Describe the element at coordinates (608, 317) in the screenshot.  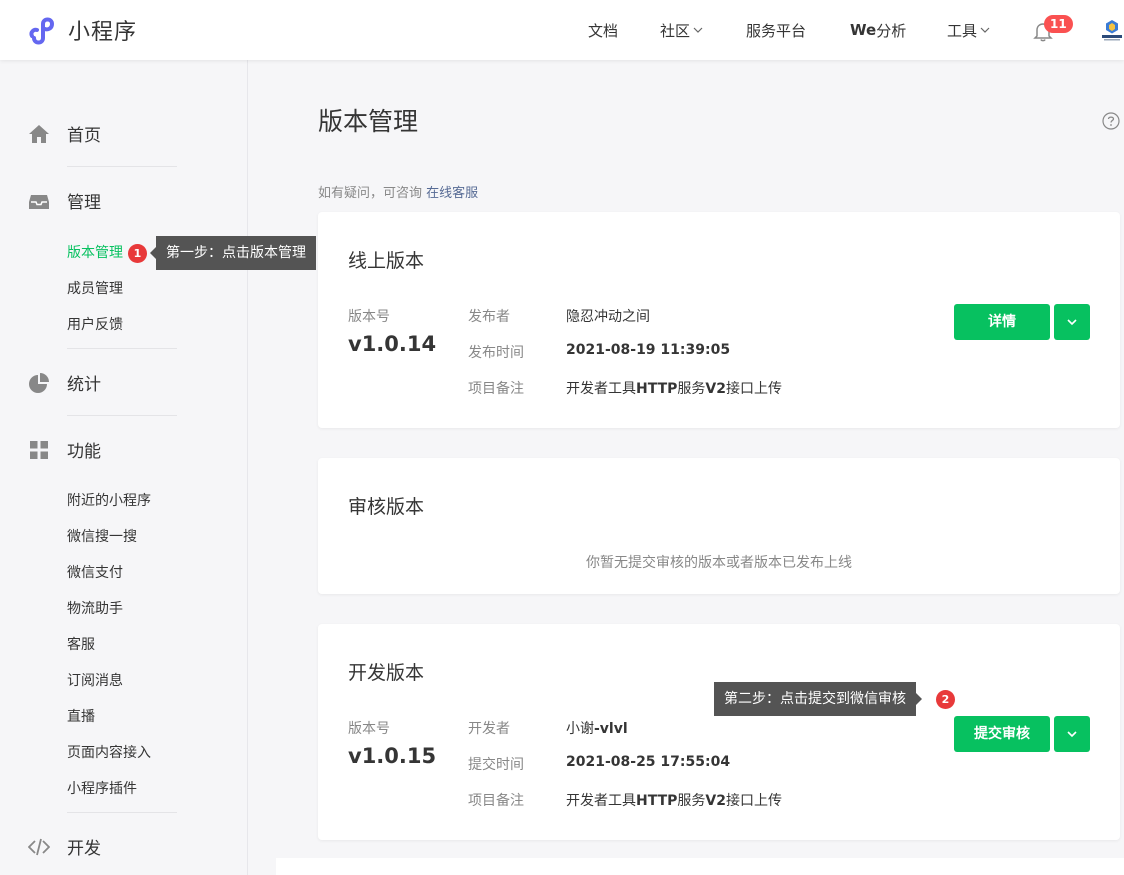
I see `publisher-value: 隐忍冲动之间` at that location.